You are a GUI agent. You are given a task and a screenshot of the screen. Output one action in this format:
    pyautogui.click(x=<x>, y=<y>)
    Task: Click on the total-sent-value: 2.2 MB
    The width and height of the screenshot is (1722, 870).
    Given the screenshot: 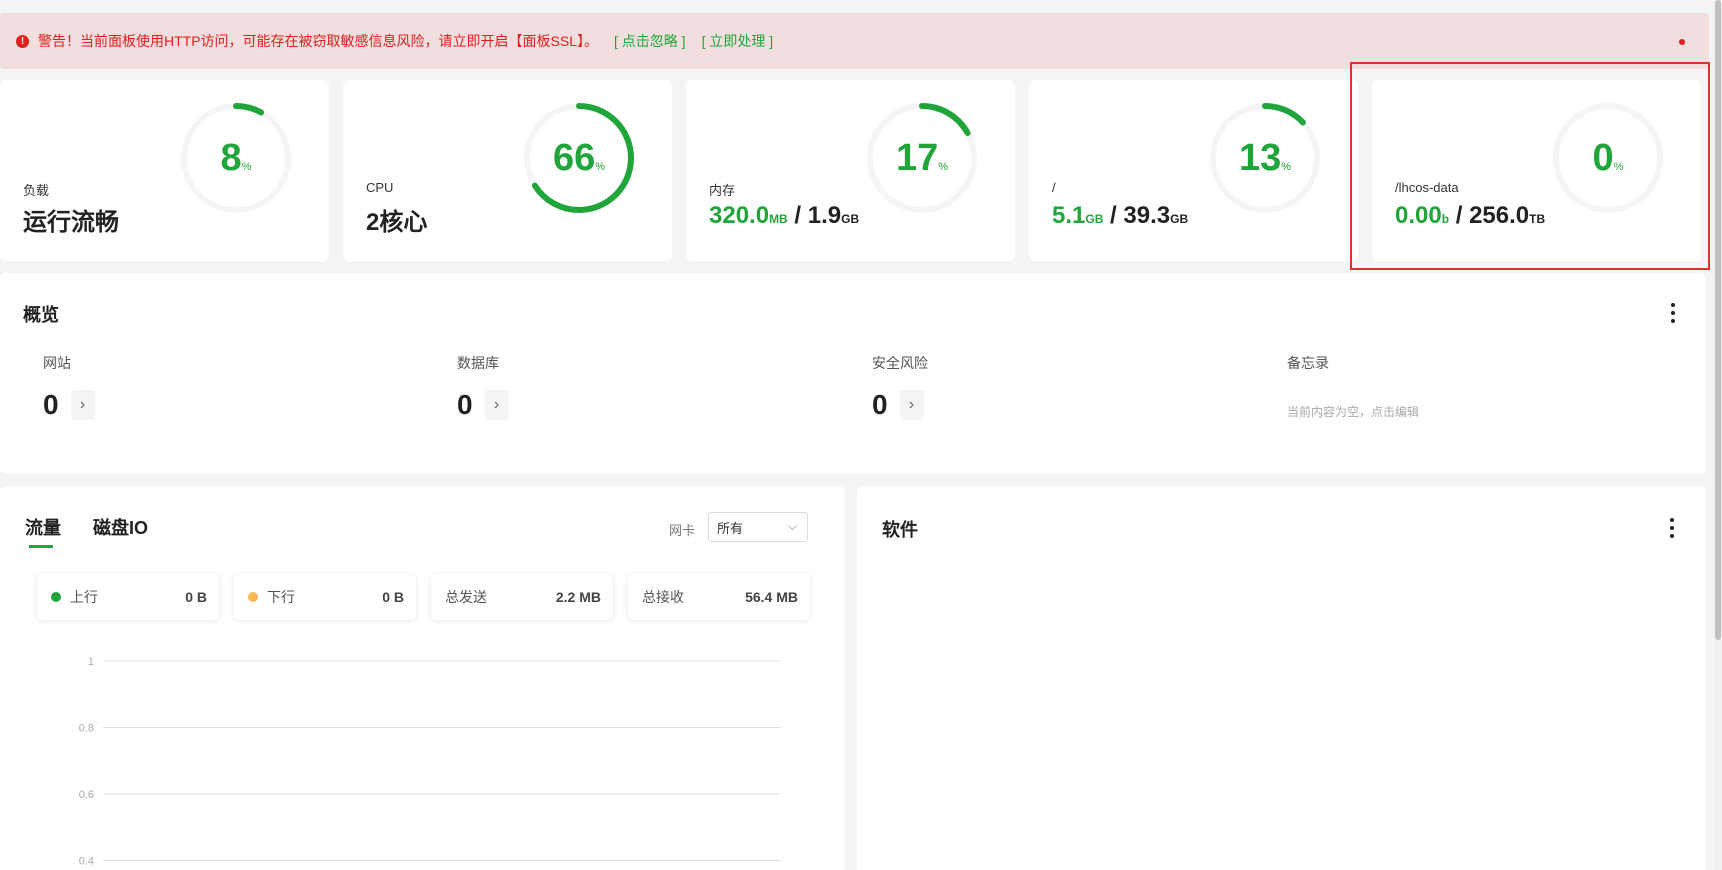 What is the action you would take?
    pyautogui.click(x=578, y=597)
    